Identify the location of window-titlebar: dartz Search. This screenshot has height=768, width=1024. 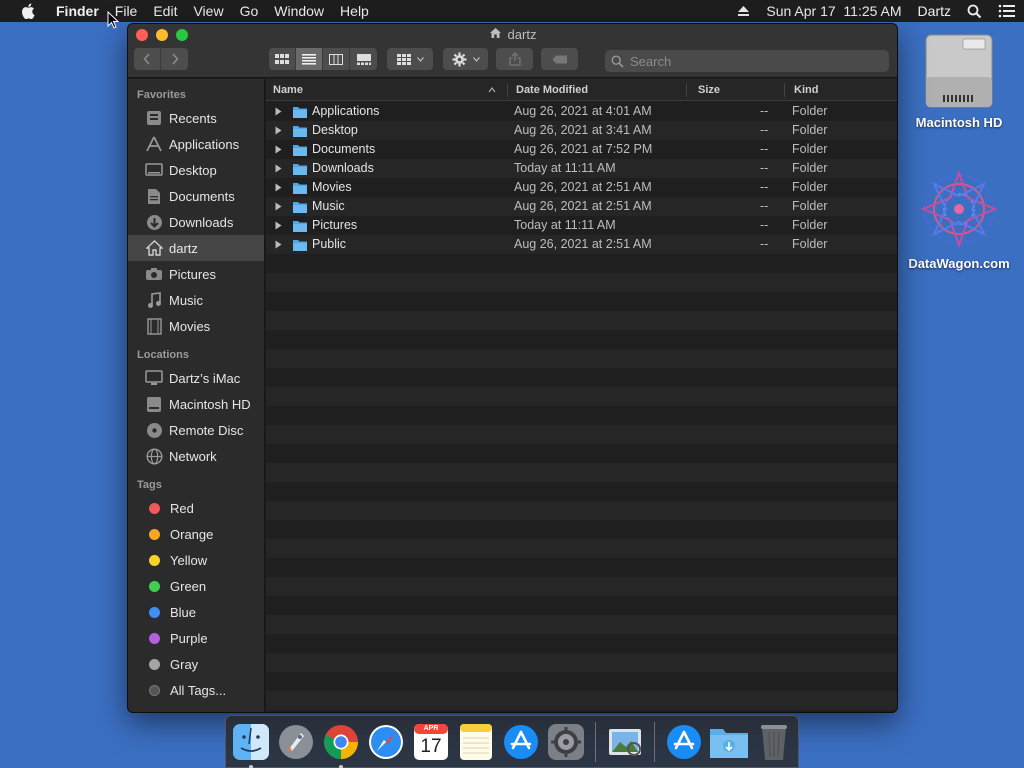
(512, 51).